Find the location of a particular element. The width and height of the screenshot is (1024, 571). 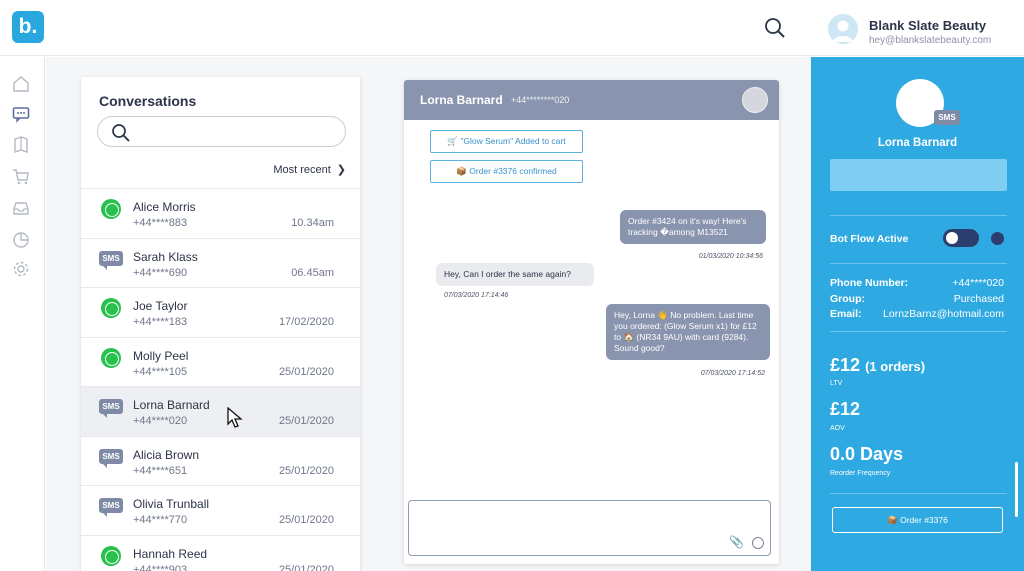

contact-phone: +44****183 is located at coordinates (160, 322).